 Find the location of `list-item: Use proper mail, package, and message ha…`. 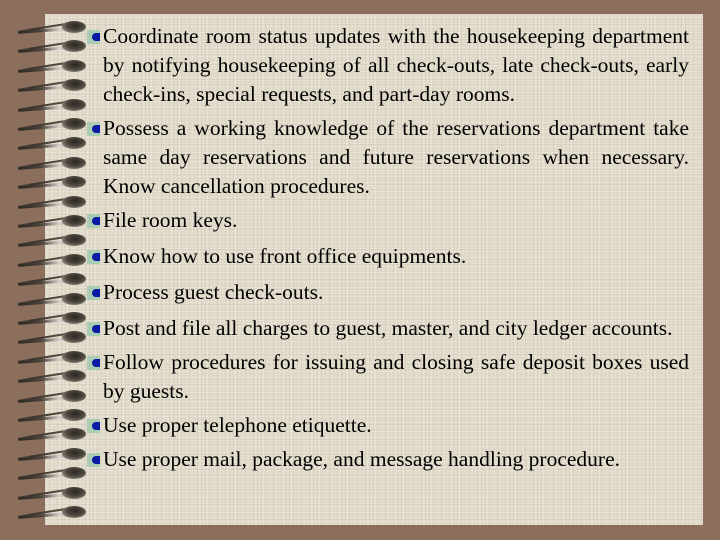

list-item: Use proper mail, package, and message ha… is located at coordinates (388, 459).